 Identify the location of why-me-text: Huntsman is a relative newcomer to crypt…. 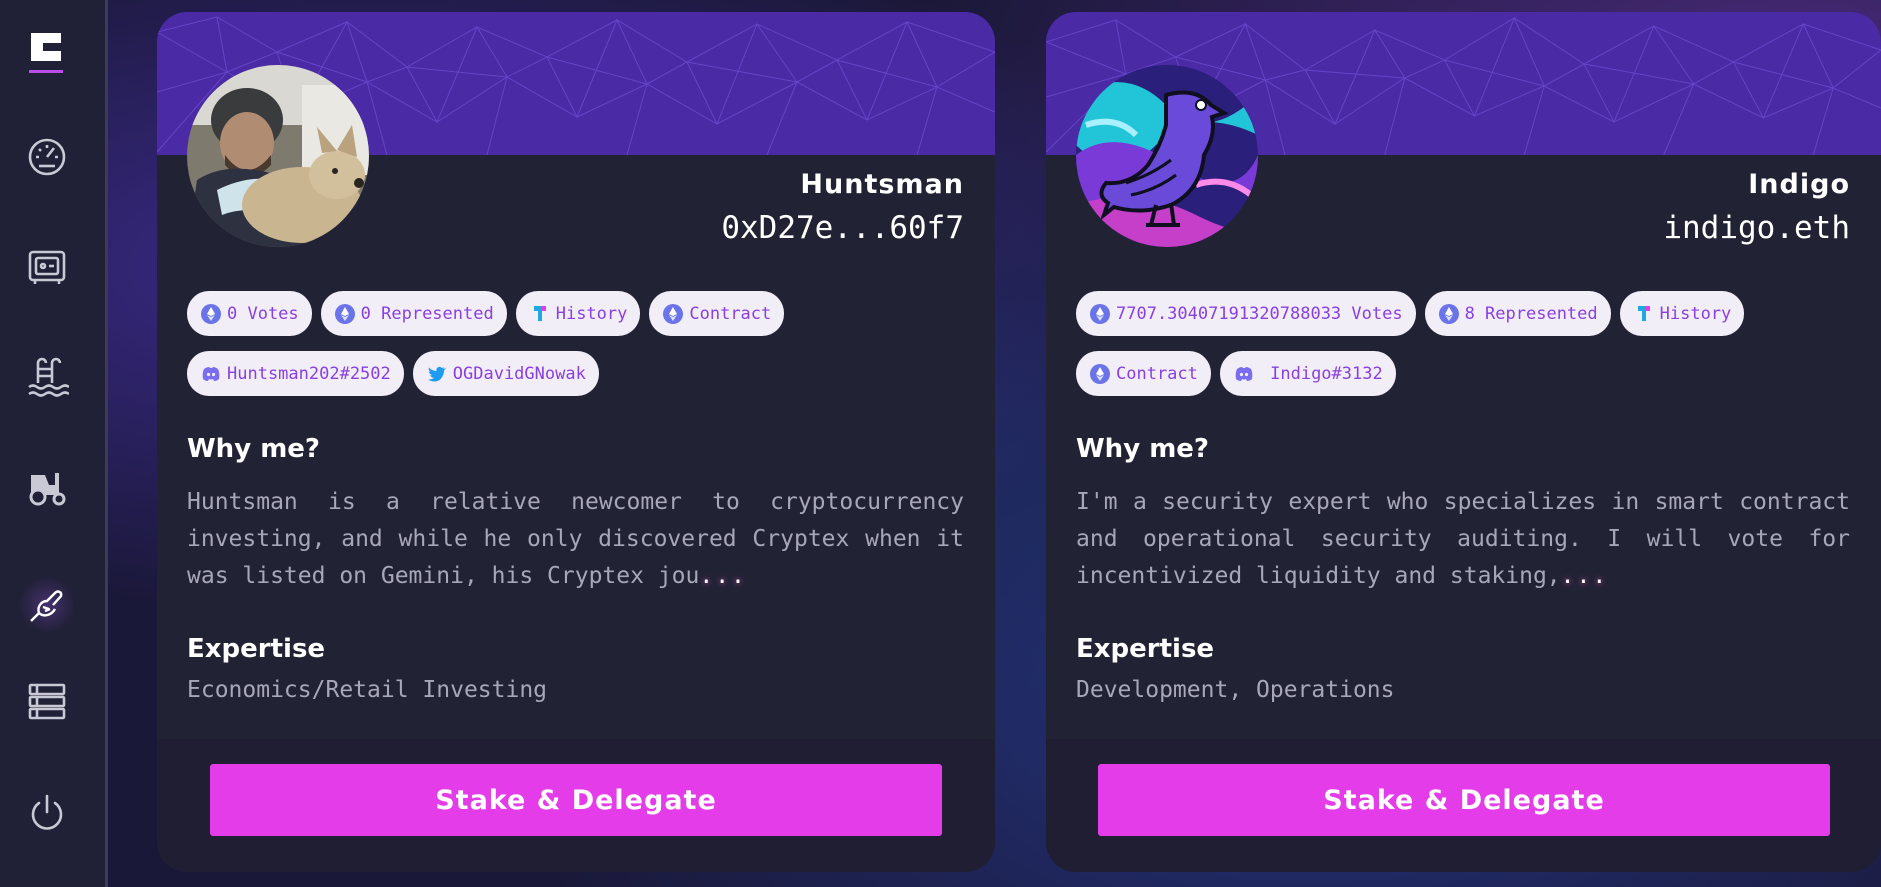
(575, 544).